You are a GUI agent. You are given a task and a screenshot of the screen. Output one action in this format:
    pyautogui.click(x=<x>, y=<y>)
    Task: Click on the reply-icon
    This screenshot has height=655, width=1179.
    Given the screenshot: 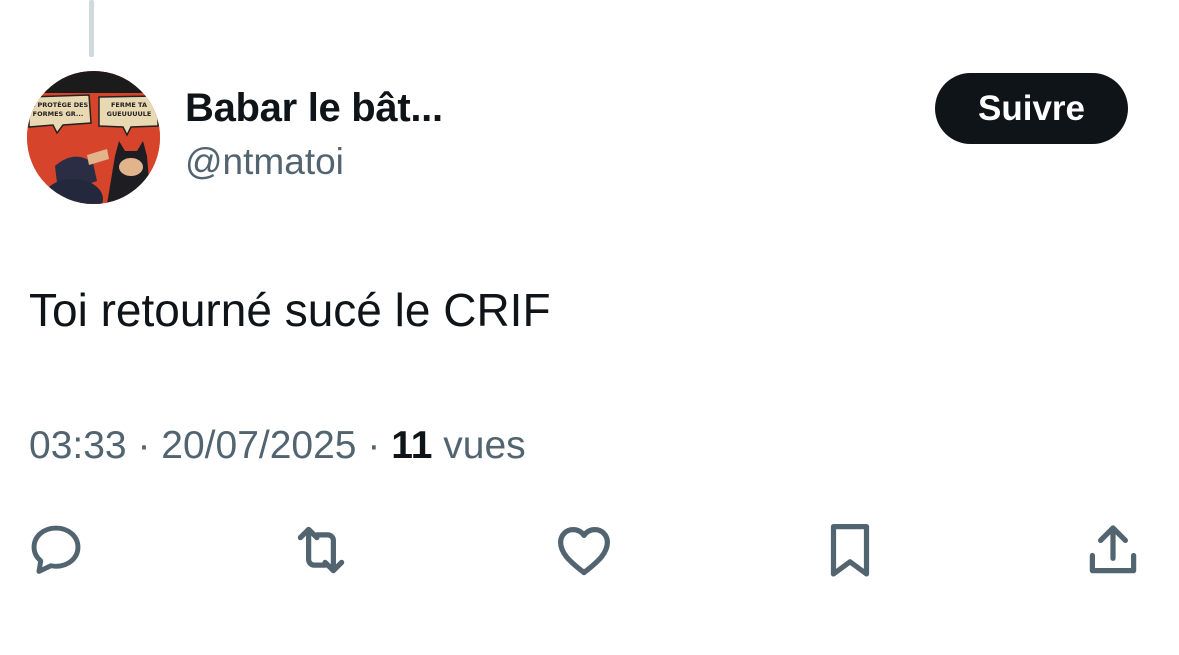 What is the action you would take?
    pyautogui.click(x=56, y=549)
    